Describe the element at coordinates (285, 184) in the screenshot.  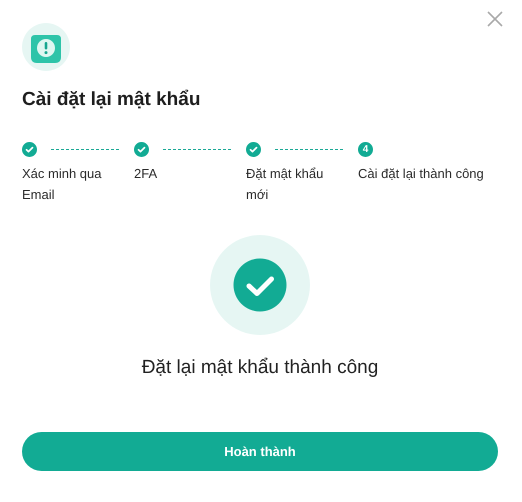
I see `step-label: Đặt mật khẩu mới` at that location.